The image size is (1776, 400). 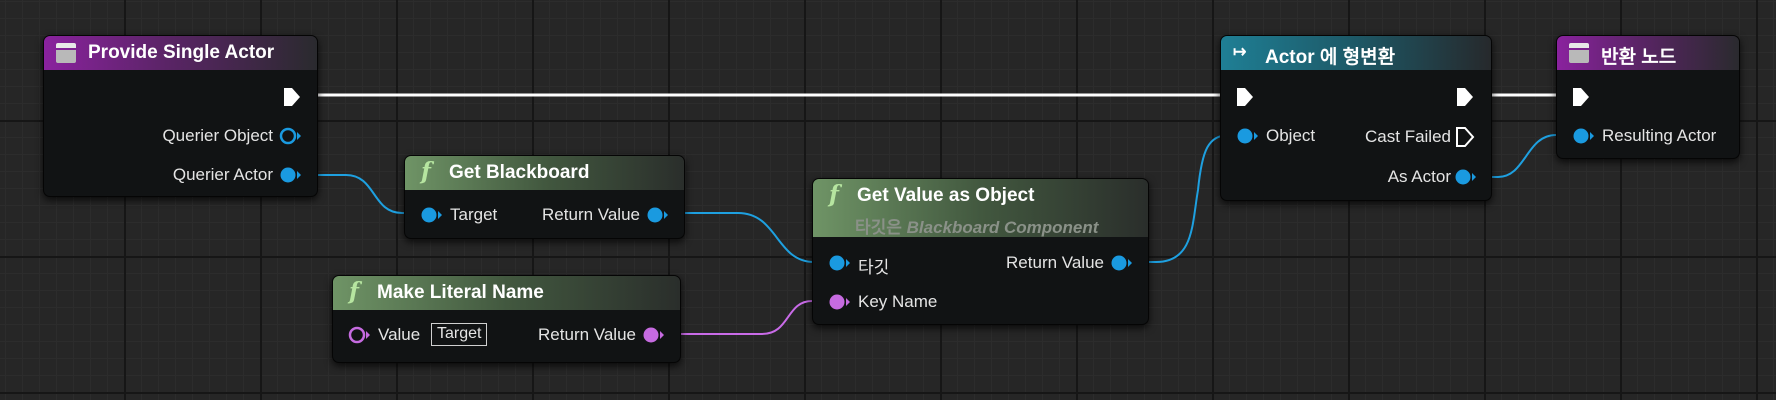 I want to click on node-header: ↦ Actor 에 형변환, so click(x=1356, y=53).